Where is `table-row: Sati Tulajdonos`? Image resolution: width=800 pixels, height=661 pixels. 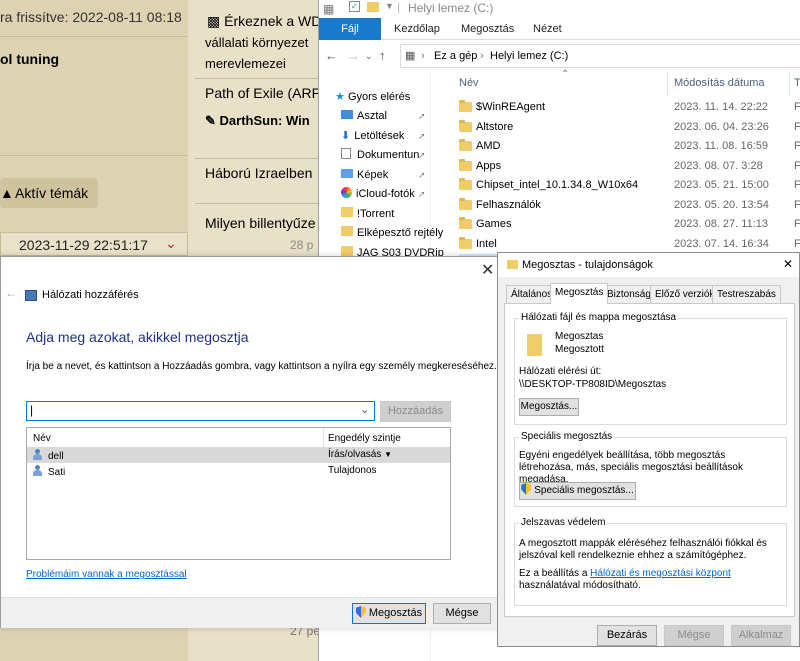
table-row: Sati Tulajdonos is located at coordinates (238, 471).